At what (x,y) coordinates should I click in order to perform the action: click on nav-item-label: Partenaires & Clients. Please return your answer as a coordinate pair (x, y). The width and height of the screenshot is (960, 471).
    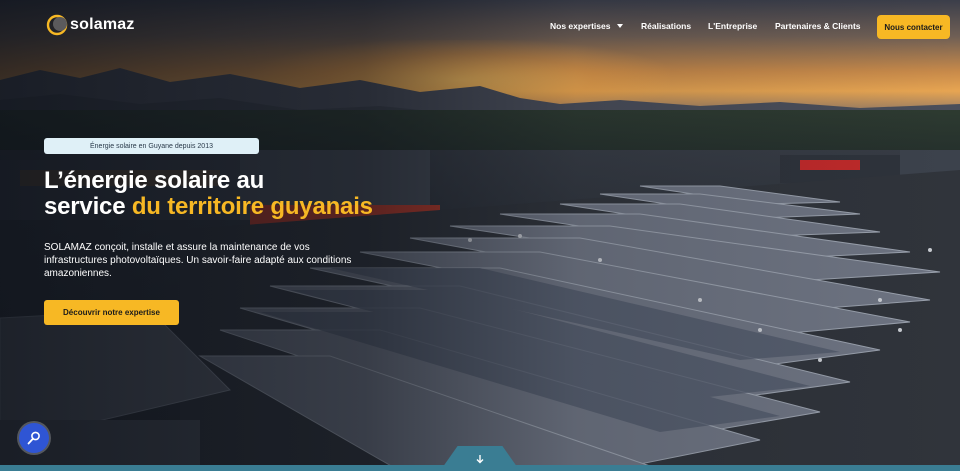
    Looking at the image, I should click on (818, 26).